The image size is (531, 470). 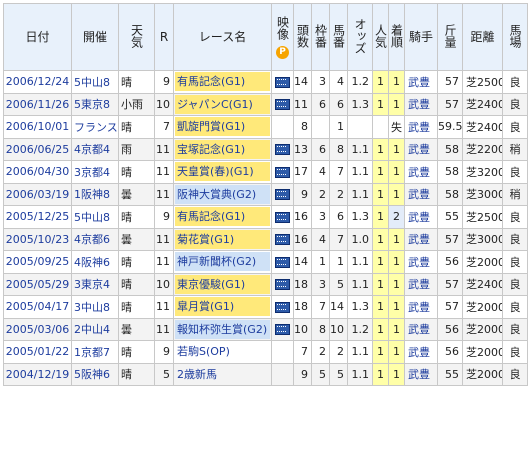 What do you see at coordinates (37, 262) in the screenshot?
I see `race-date-link: 2005/09/25` at bounding box center [37, 262].